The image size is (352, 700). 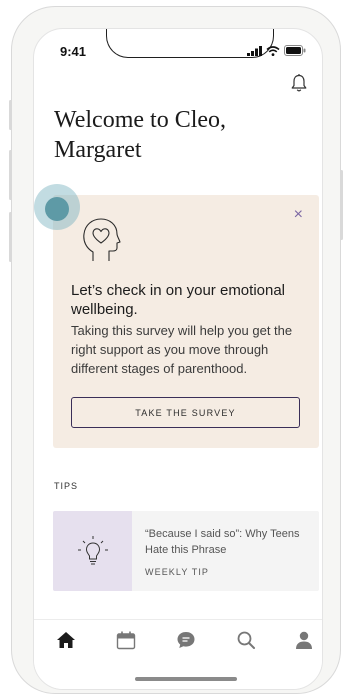 I want to click on tab-chat, so click(x=186, y=642).